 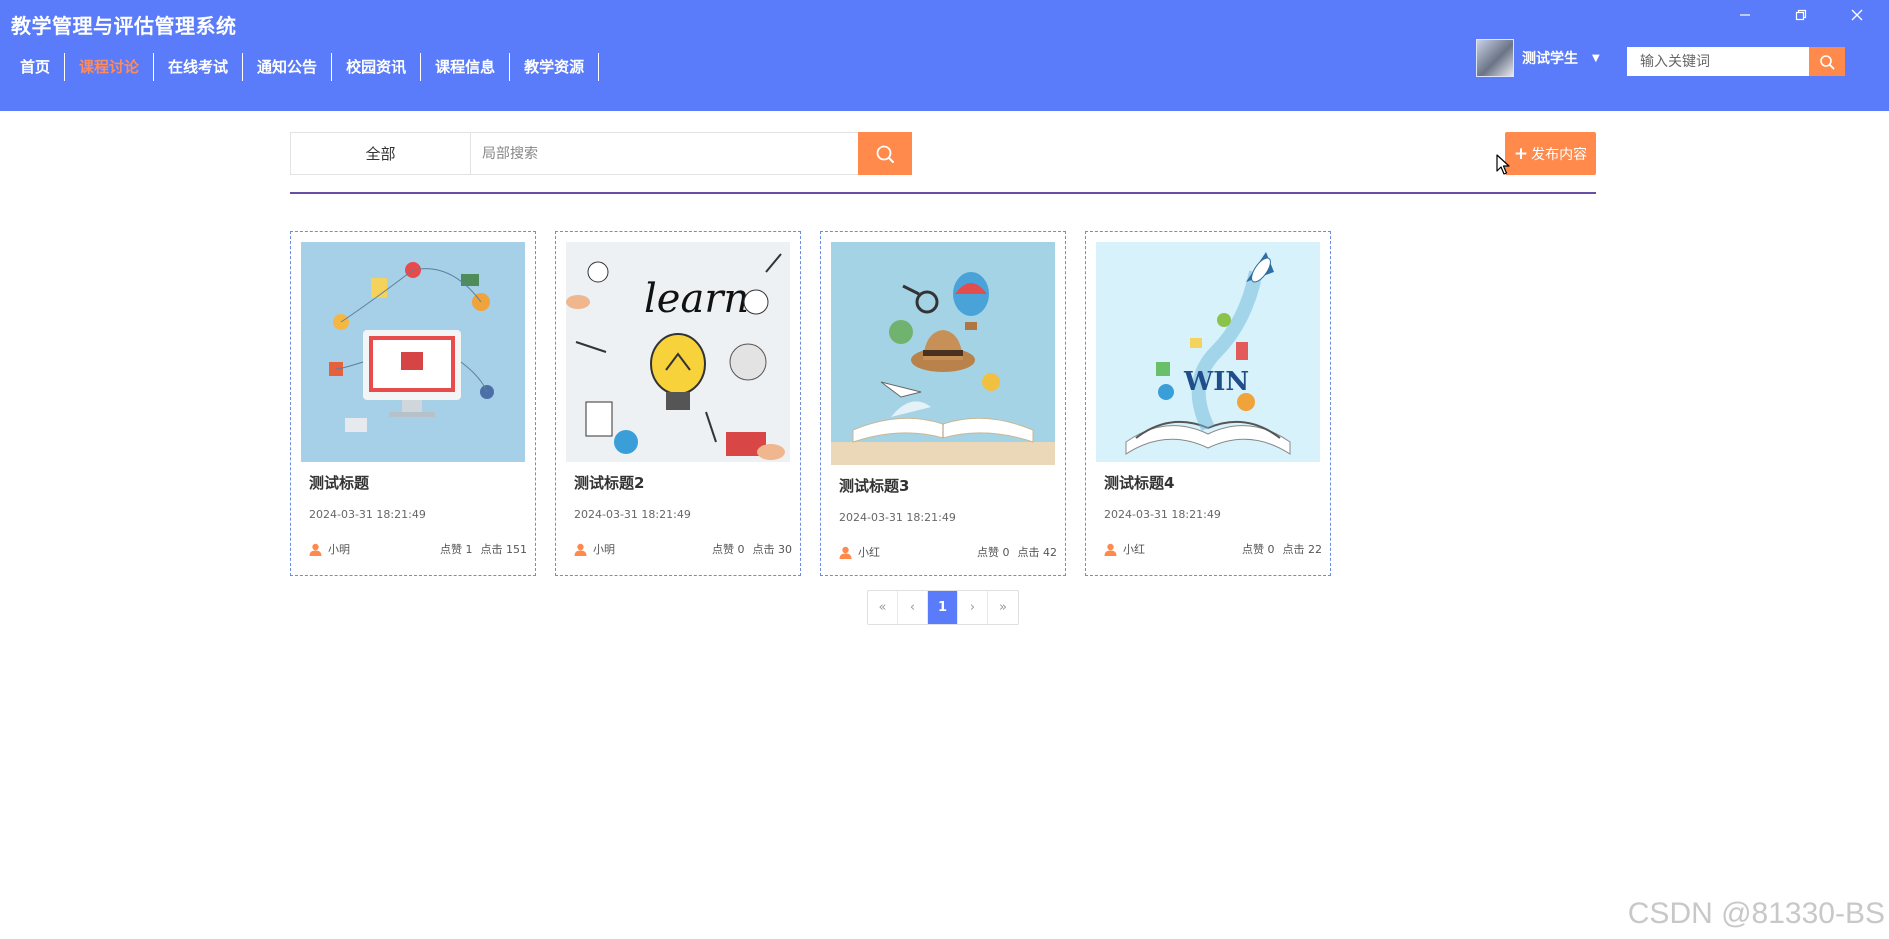 What do you see at coordinates (417, 482) in the screenshot?
I see `post-title: 测试标题` at bounding box center [417, 482].